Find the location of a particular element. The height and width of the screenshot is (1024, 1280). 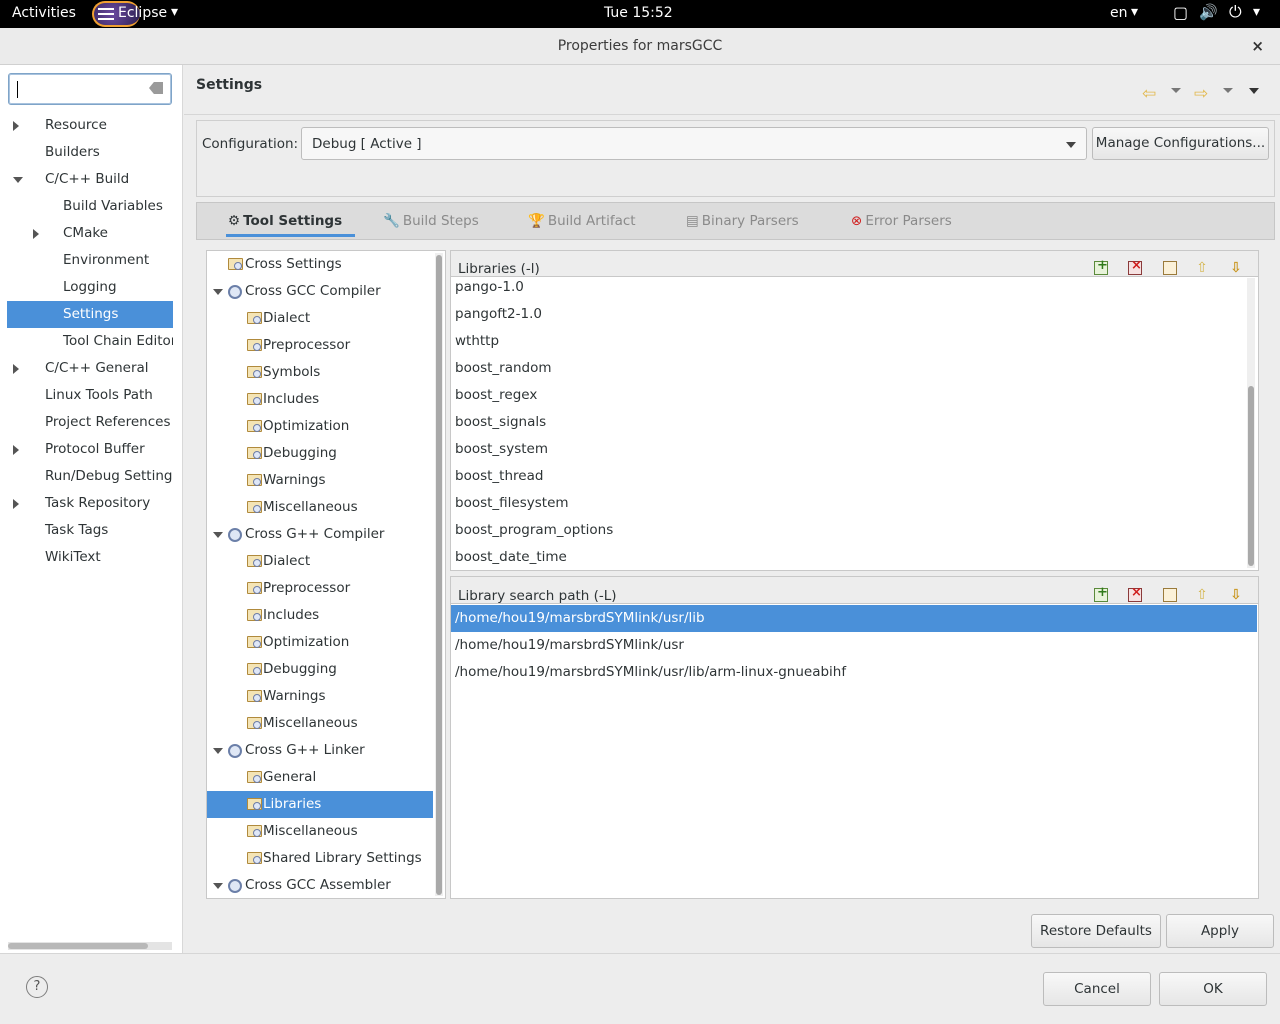

apply-button: Apply is located at coordinates (1220, 931).